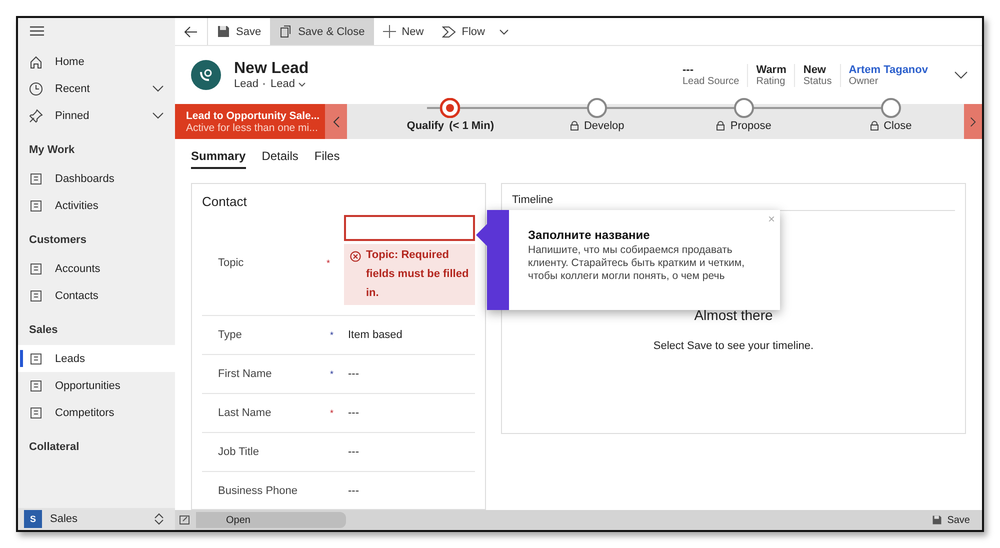  What do you see at coordinates (280, 158) in the screenshot?
I see `tab: Details` at bounding box center [280, 158].